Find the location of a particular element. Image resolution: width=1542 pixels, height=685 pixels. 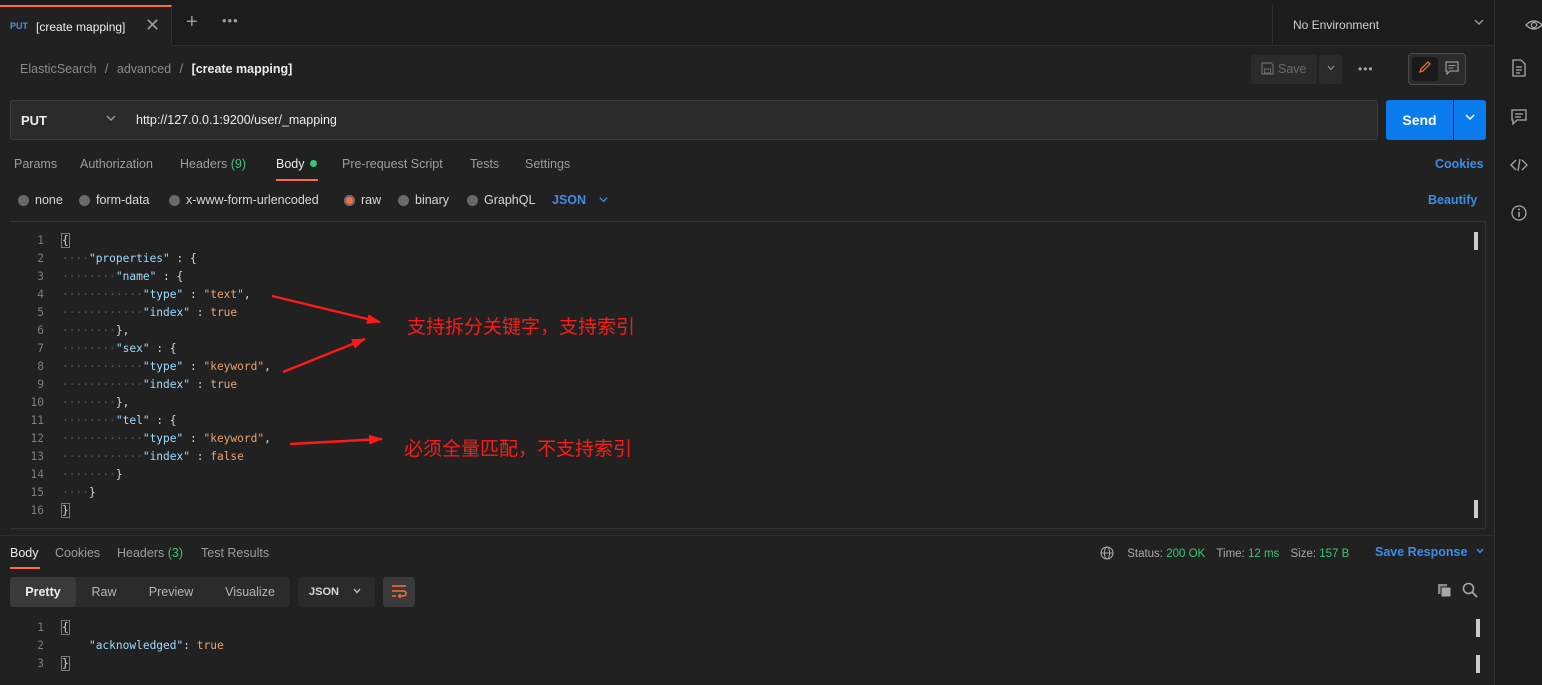

status-value: 200 OK is located at coordinates (1185, 554).